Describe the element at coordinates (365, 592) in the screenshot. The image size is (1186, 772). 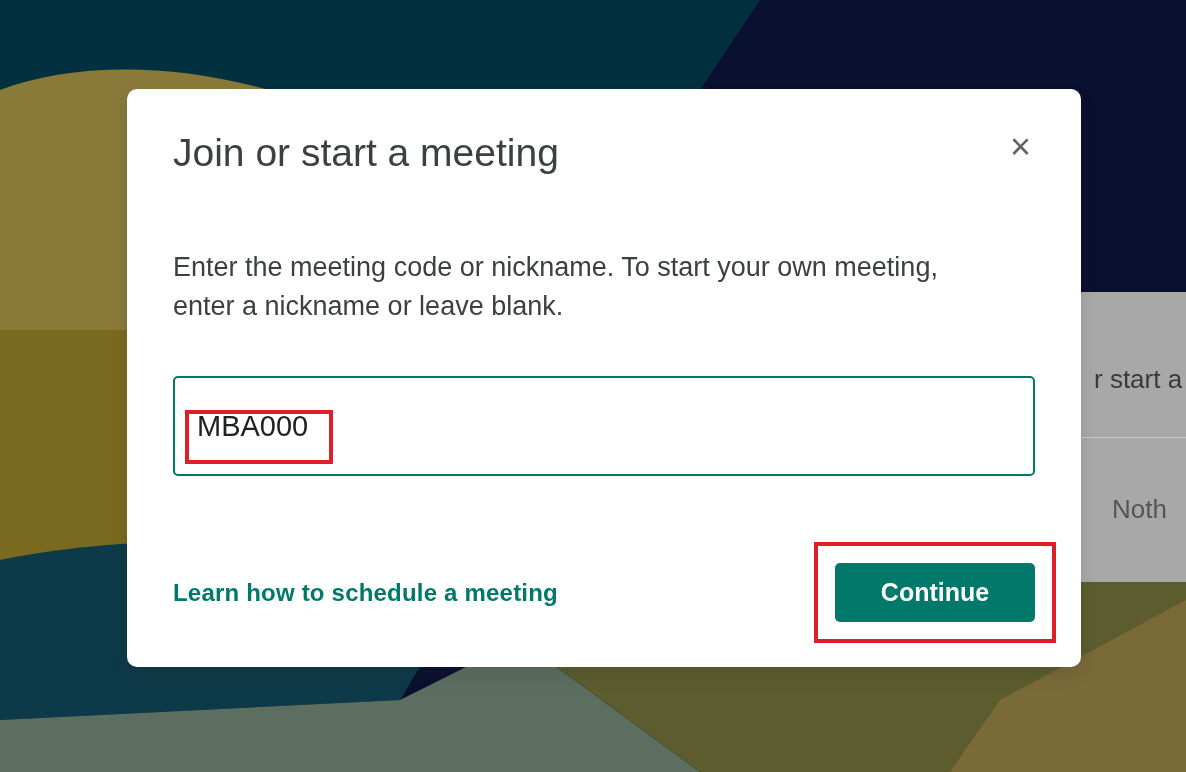
I see `schedule-link: Learn how to schedule a meeting` at that location.